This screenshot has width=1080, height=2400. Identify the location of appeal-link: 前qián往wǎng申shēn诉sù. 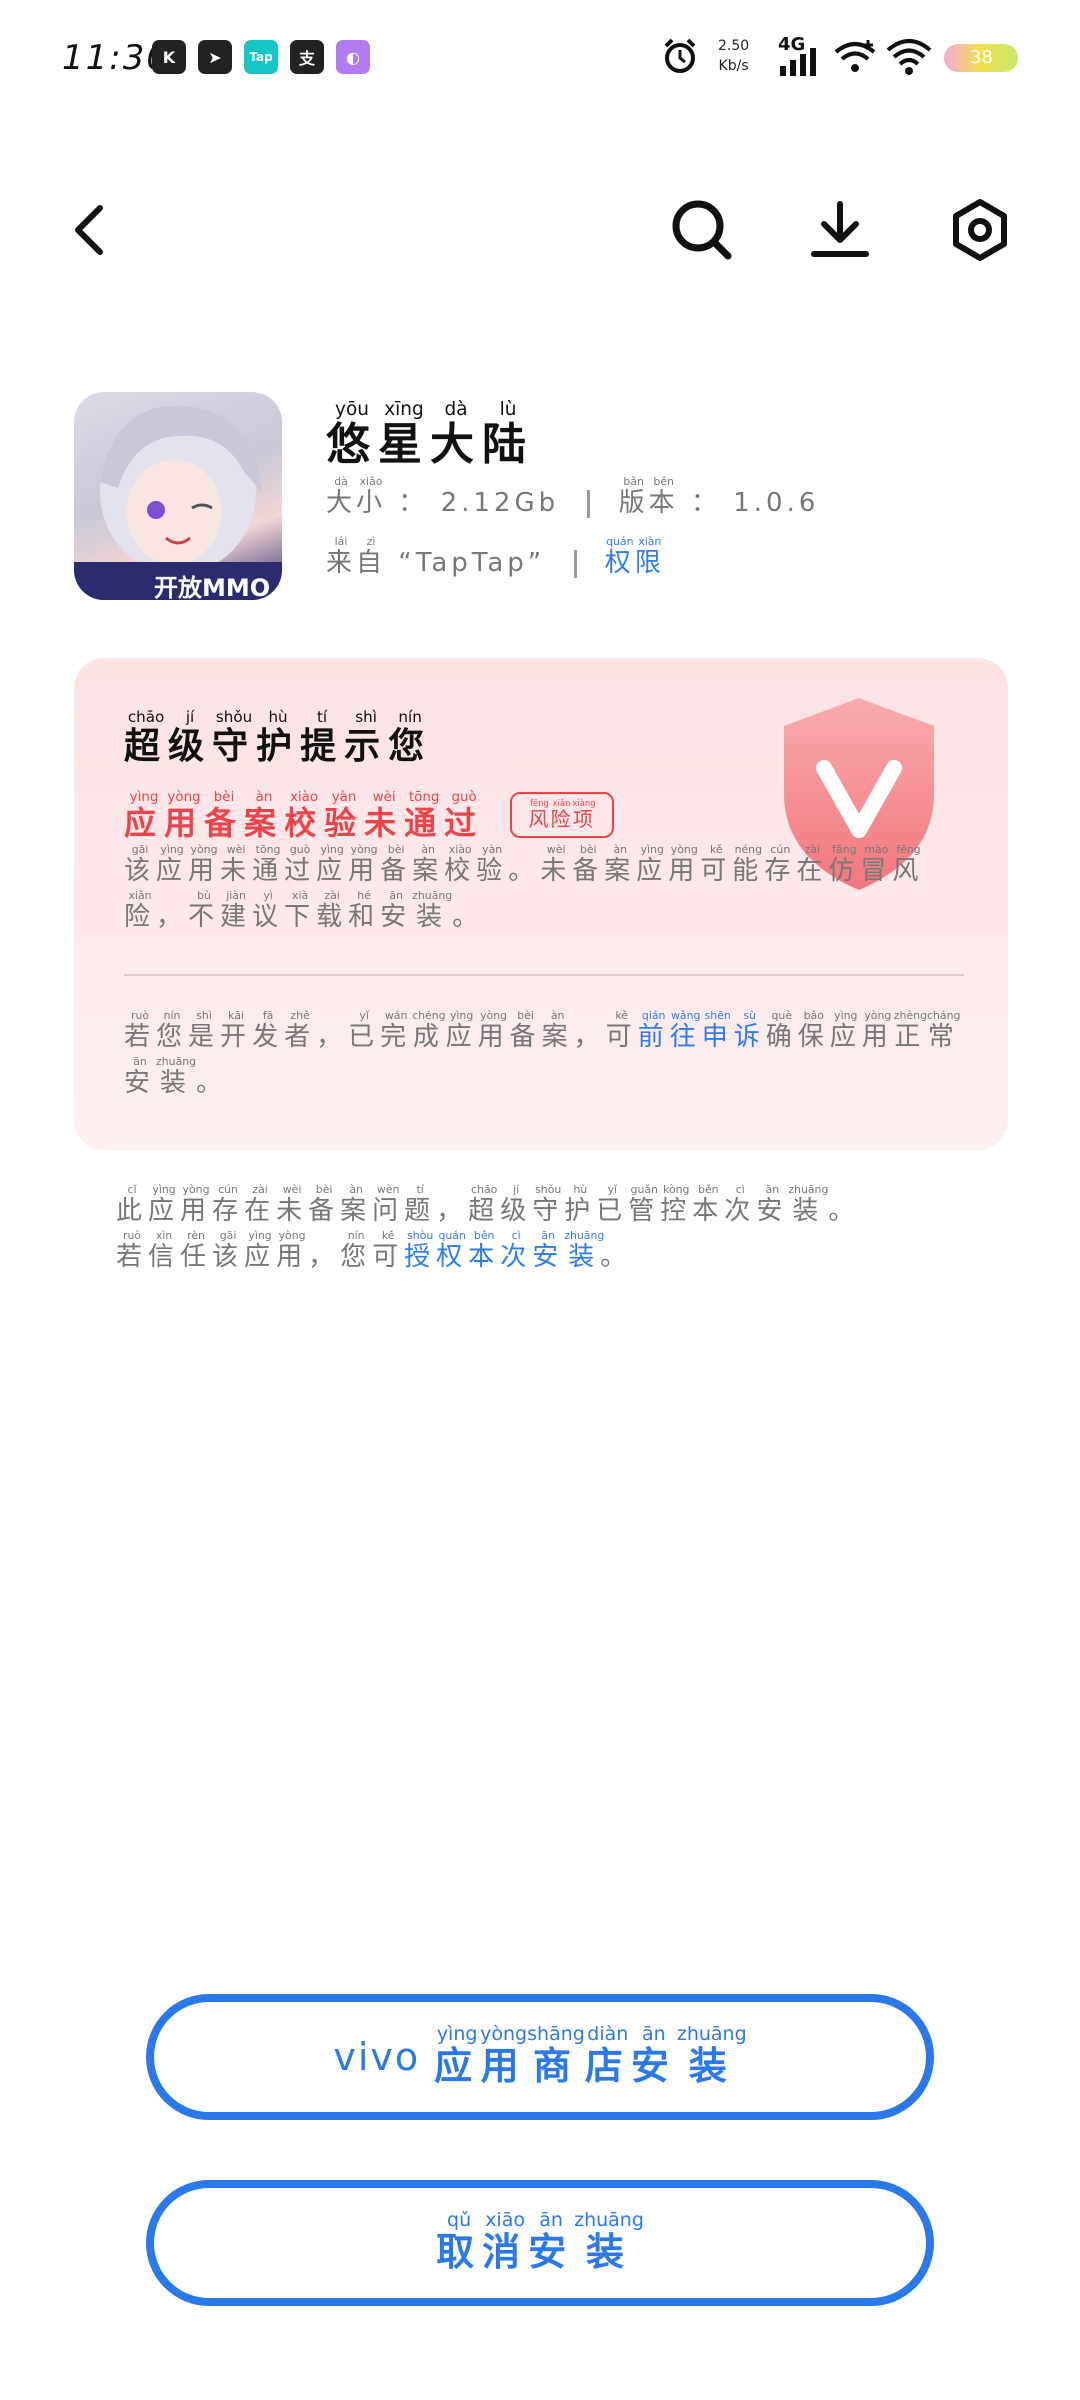
(701, 1030).